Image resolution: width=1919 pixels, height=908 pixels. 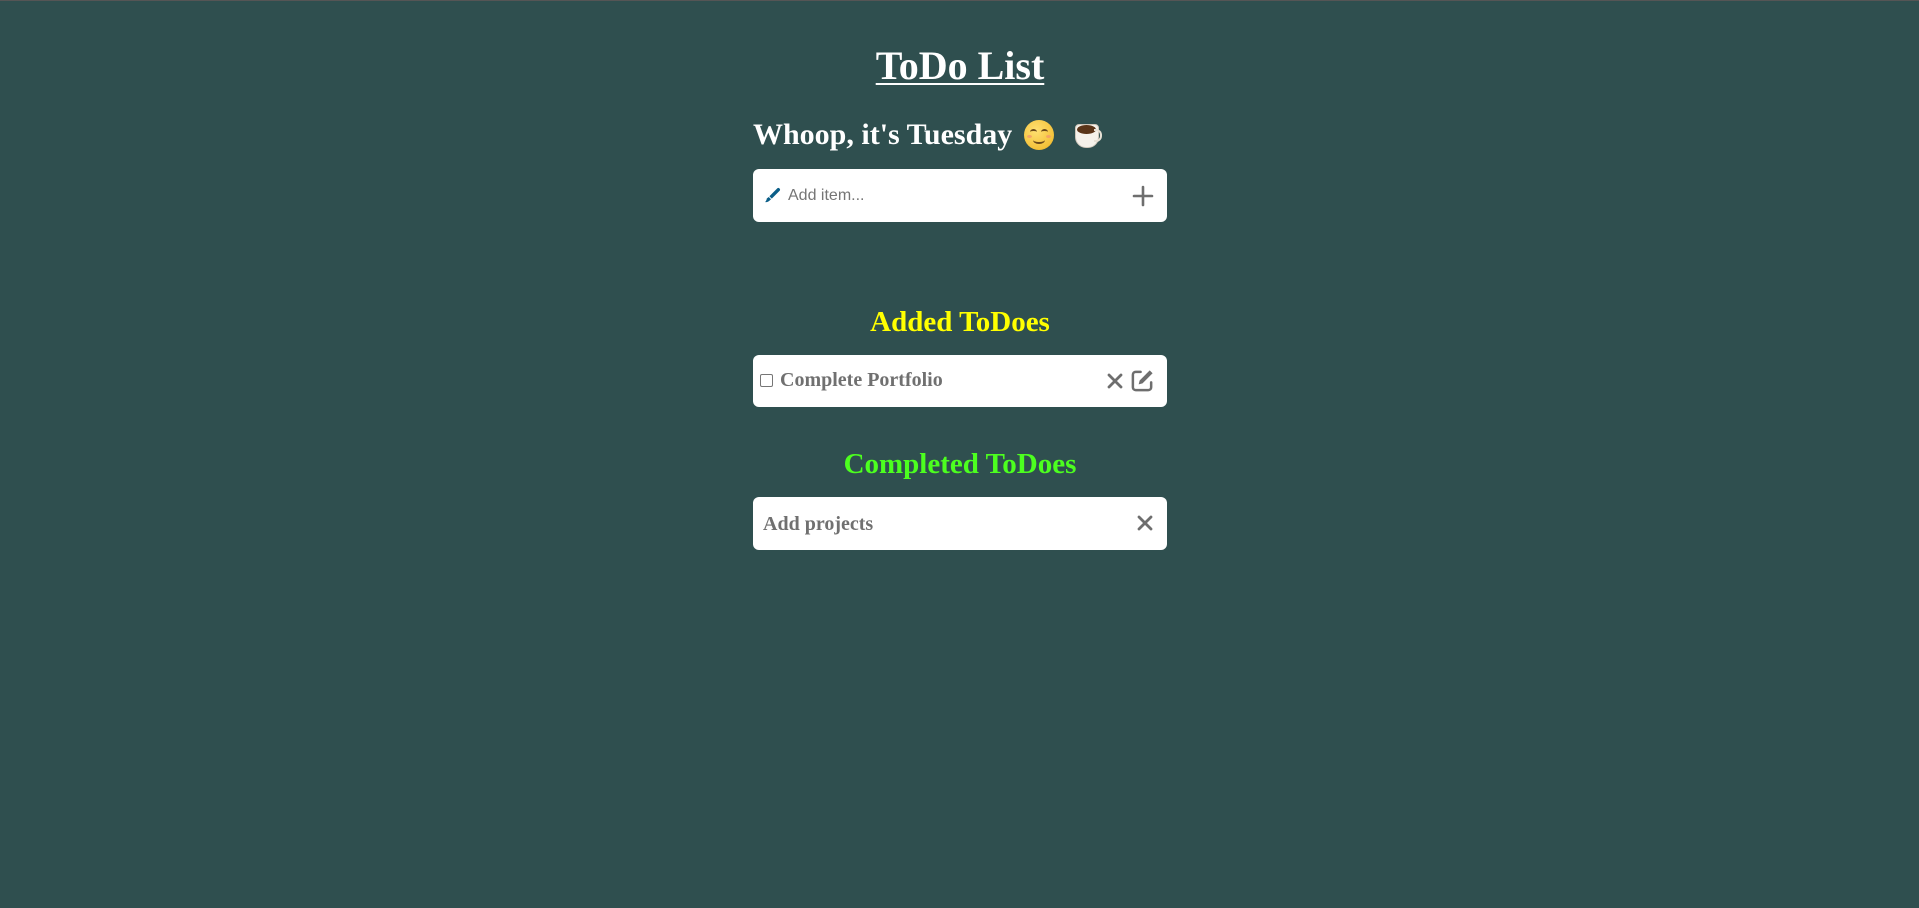 I want to click on page-title: ToDo List, so click(x=960, y=65).